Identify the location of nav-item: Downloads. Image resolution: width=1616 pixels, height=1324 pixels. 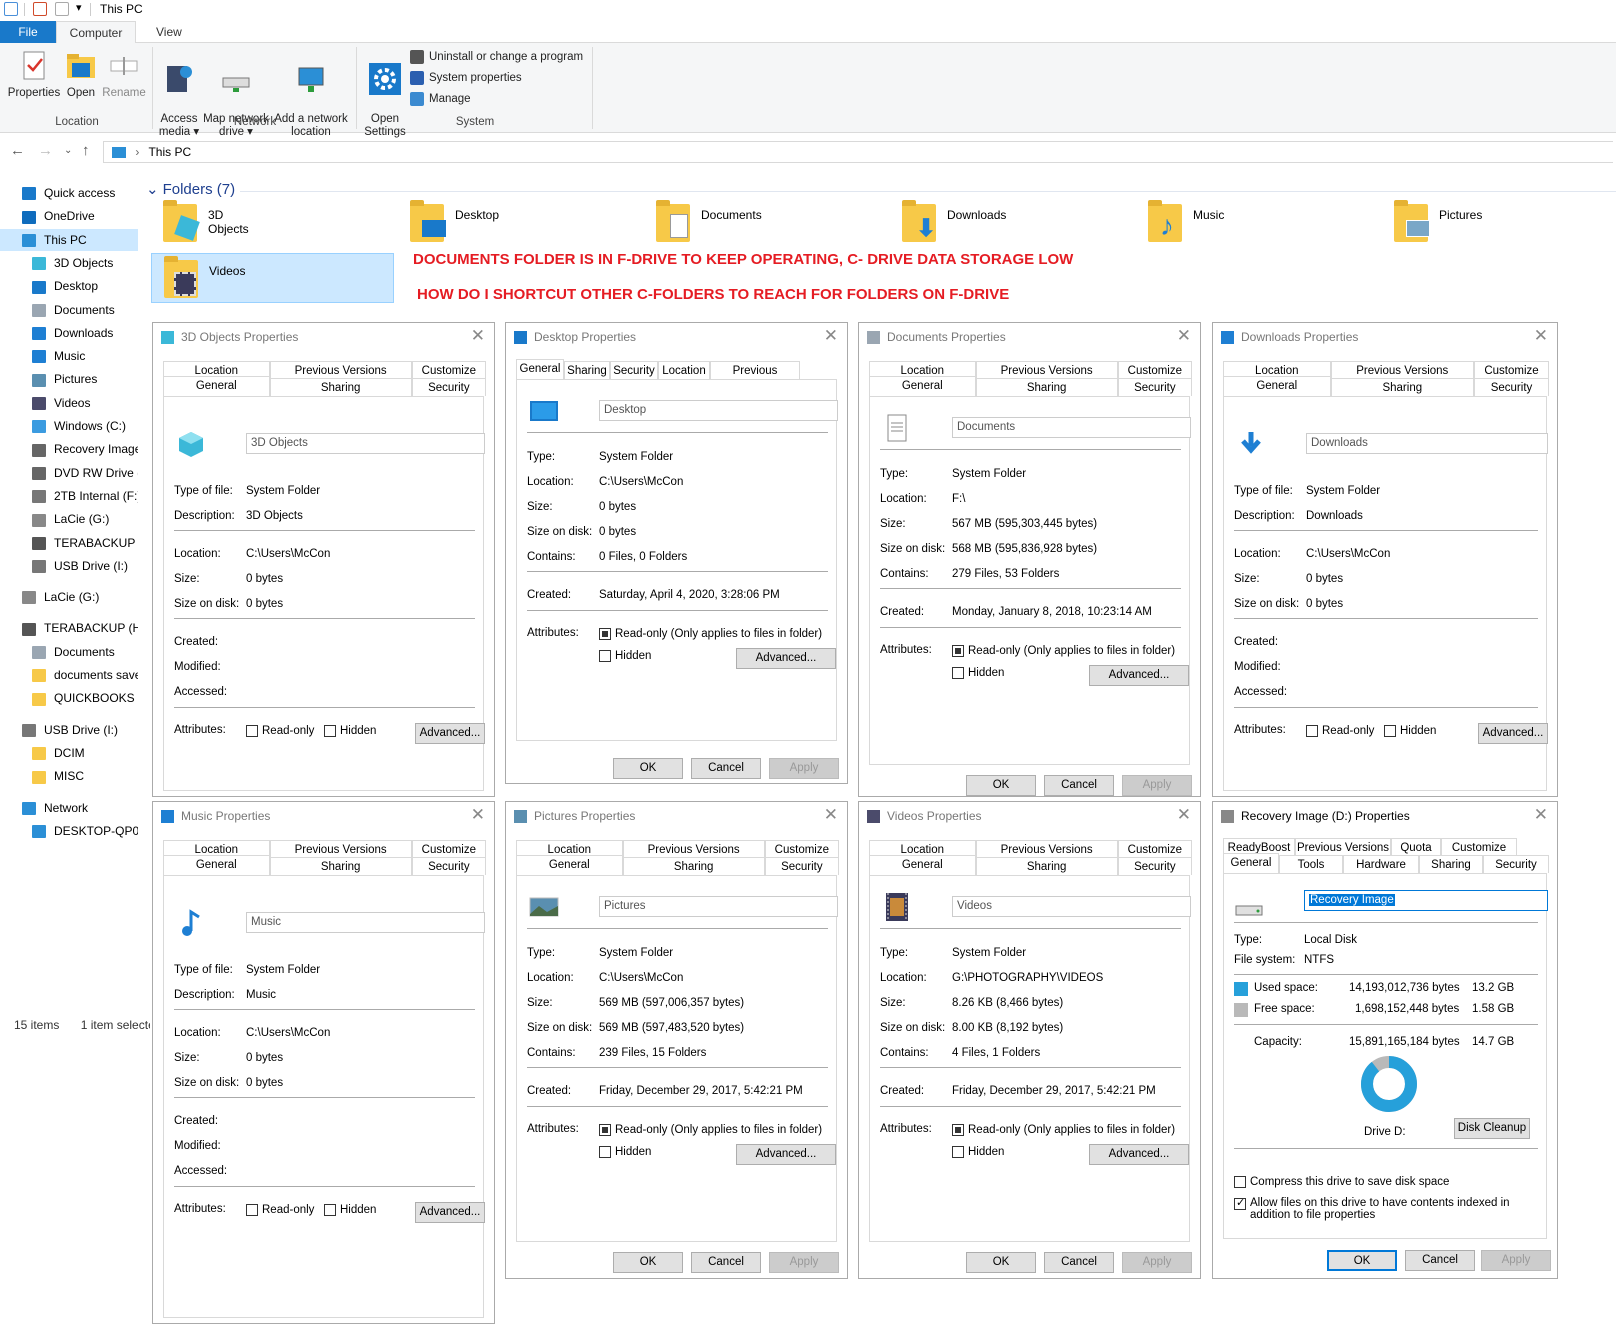
(69, 333).